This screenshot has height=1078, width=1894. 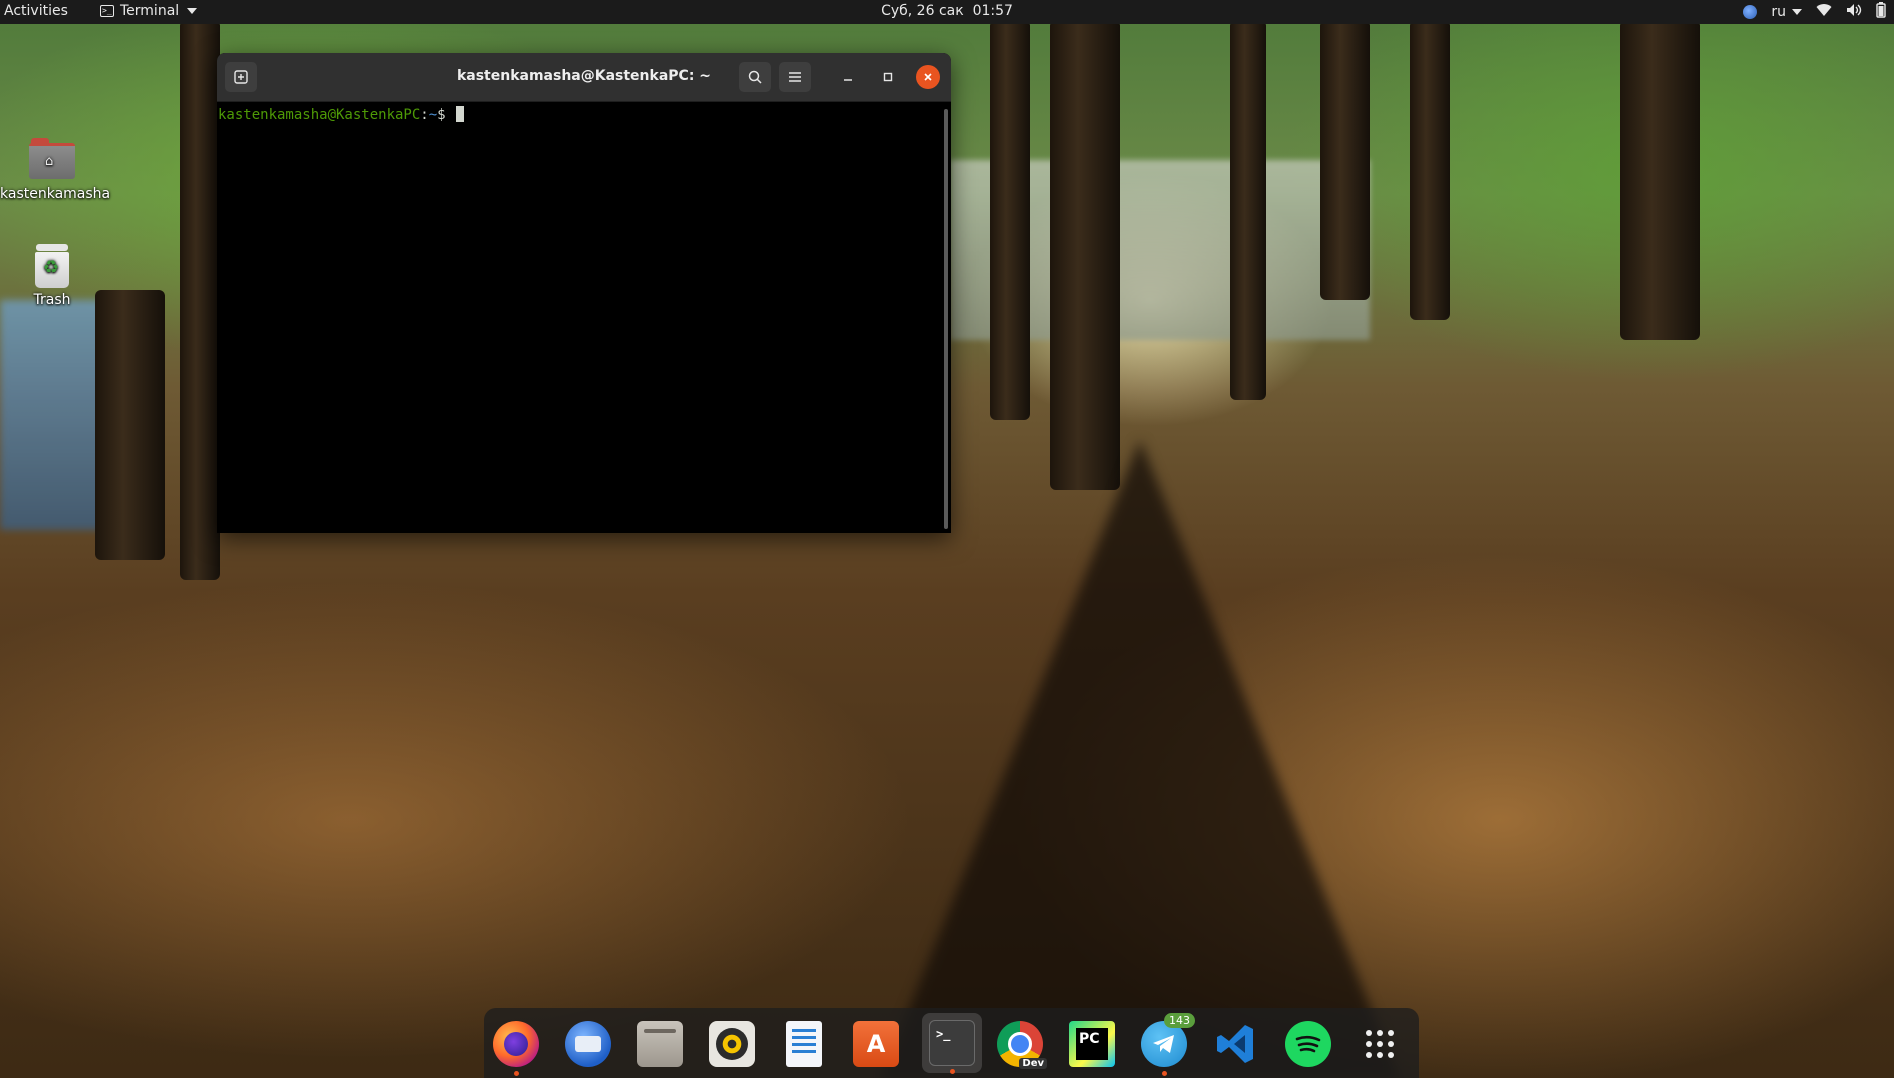 I want to click on app-menu-label: Terminal, so click(x=150, y=11).